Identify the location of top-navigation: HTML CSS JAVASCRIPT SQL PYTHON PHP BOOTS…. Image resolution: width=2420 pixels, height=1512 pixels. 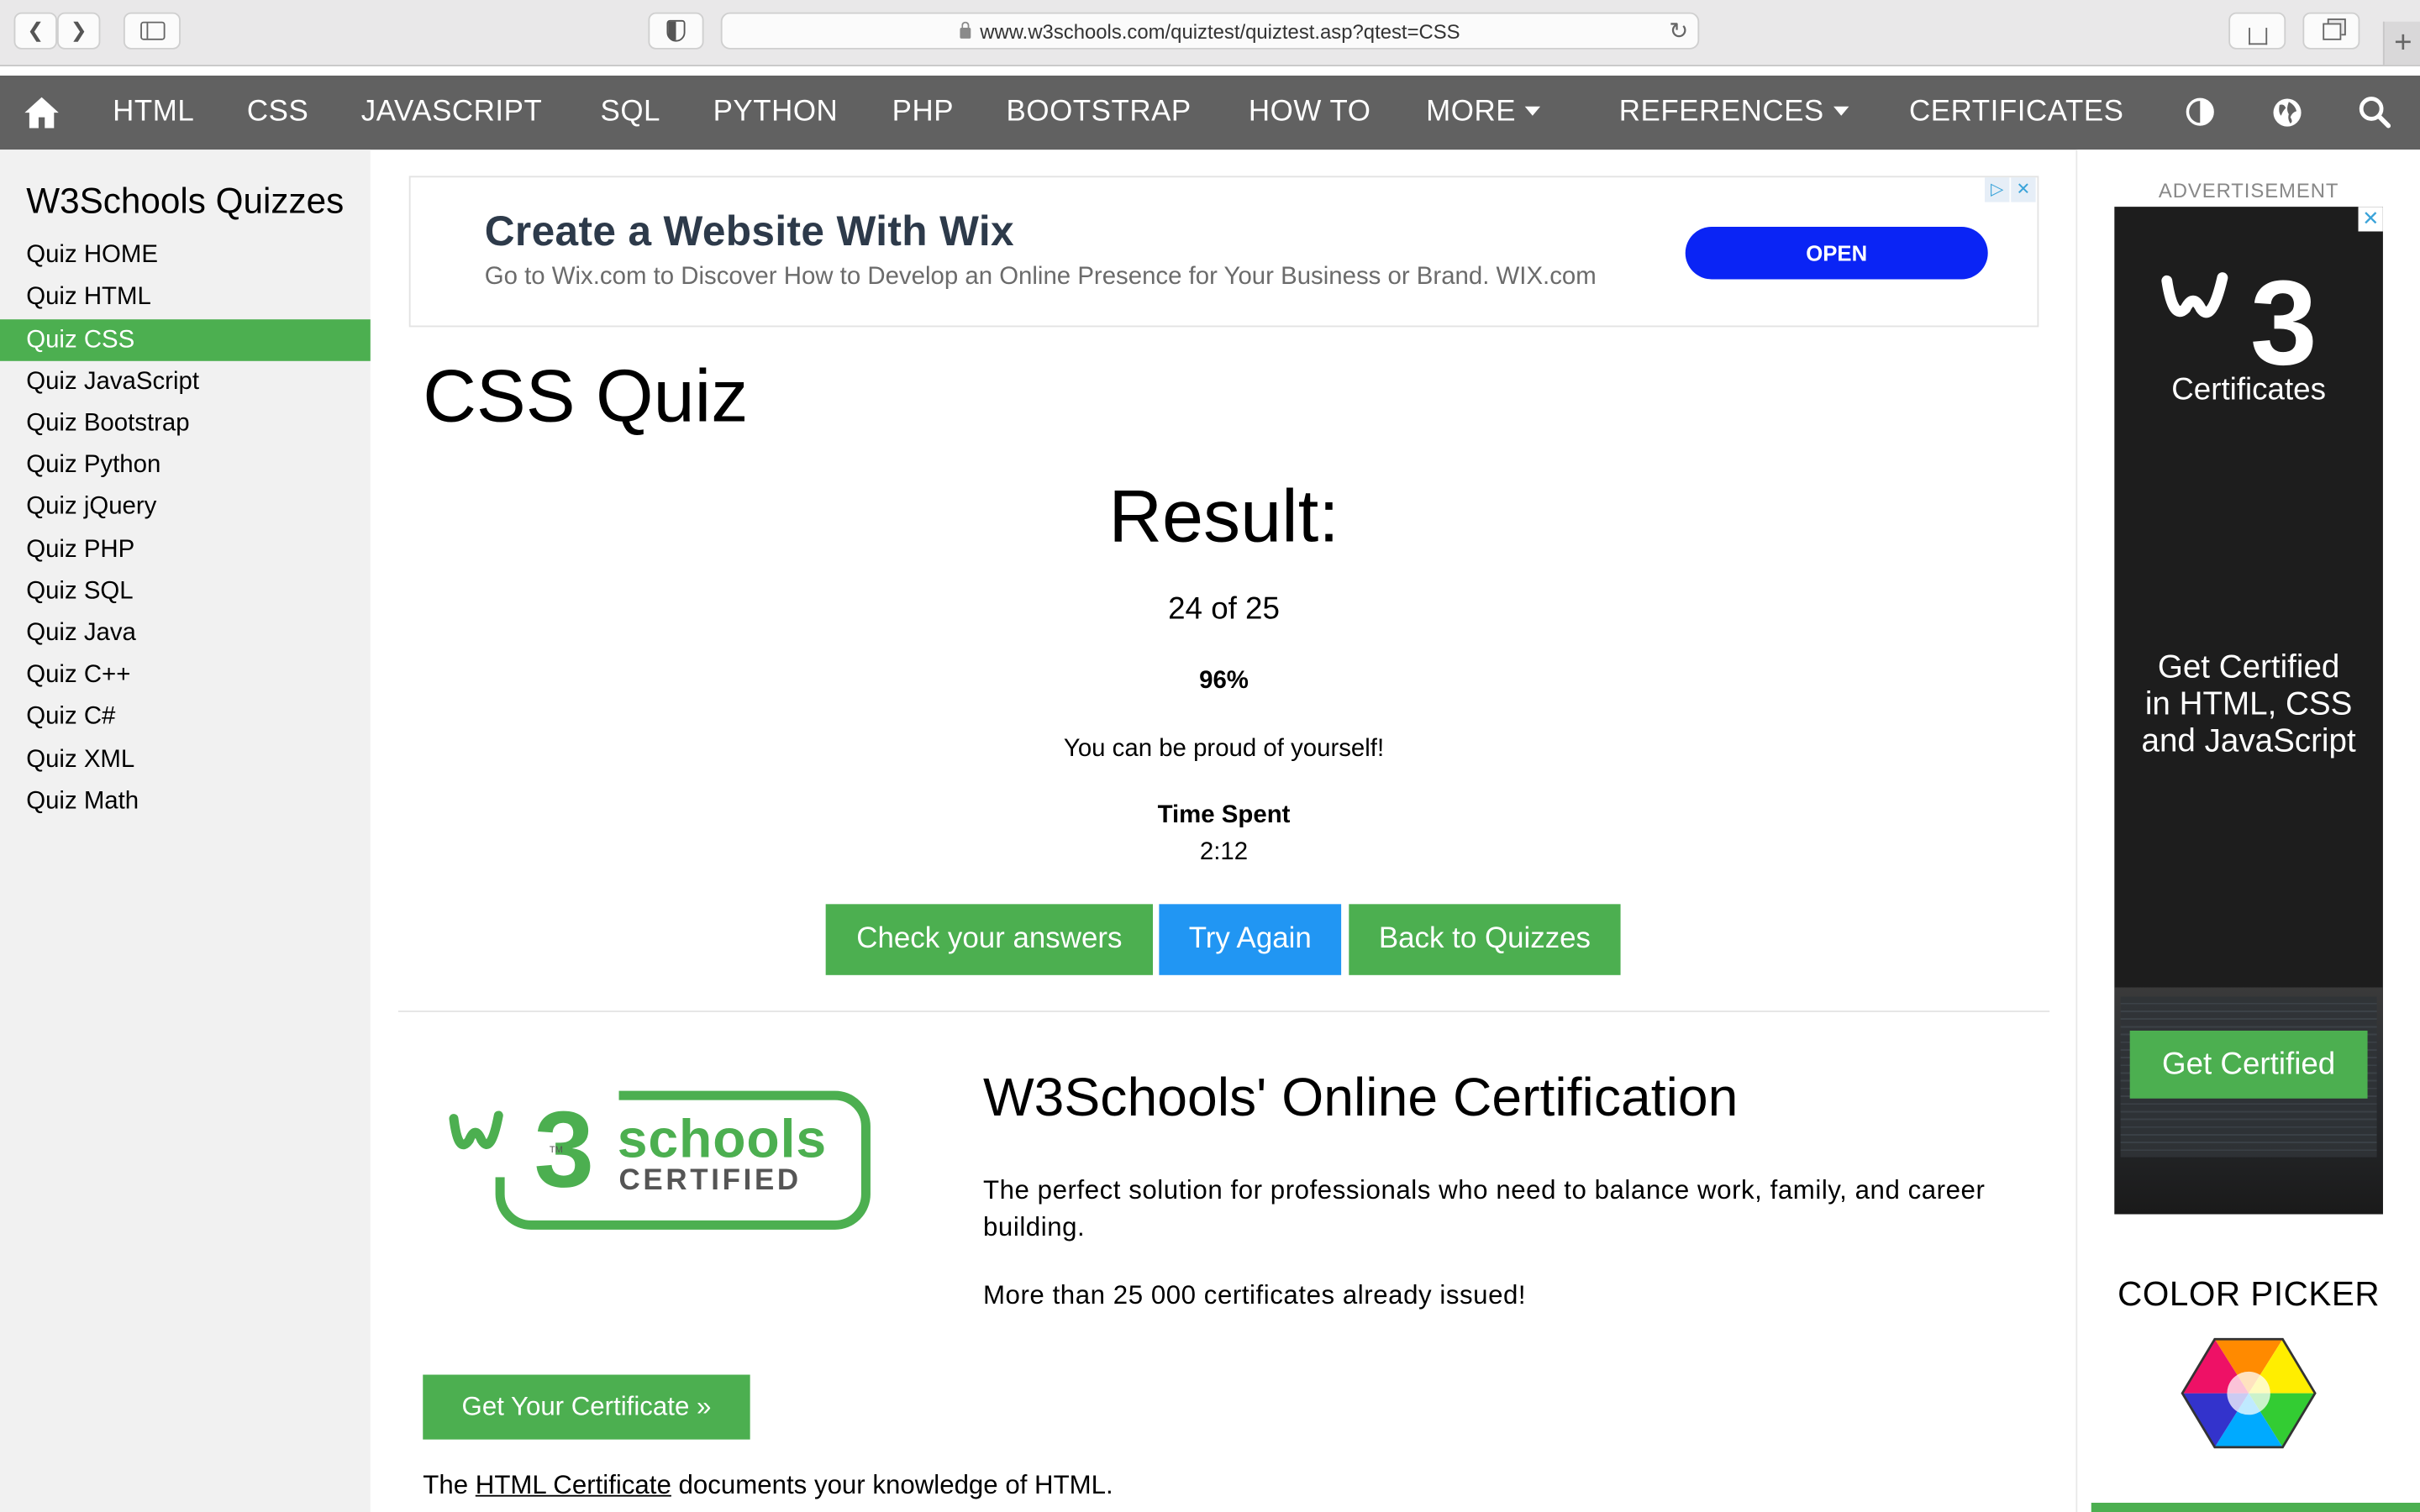
(1210, 113).